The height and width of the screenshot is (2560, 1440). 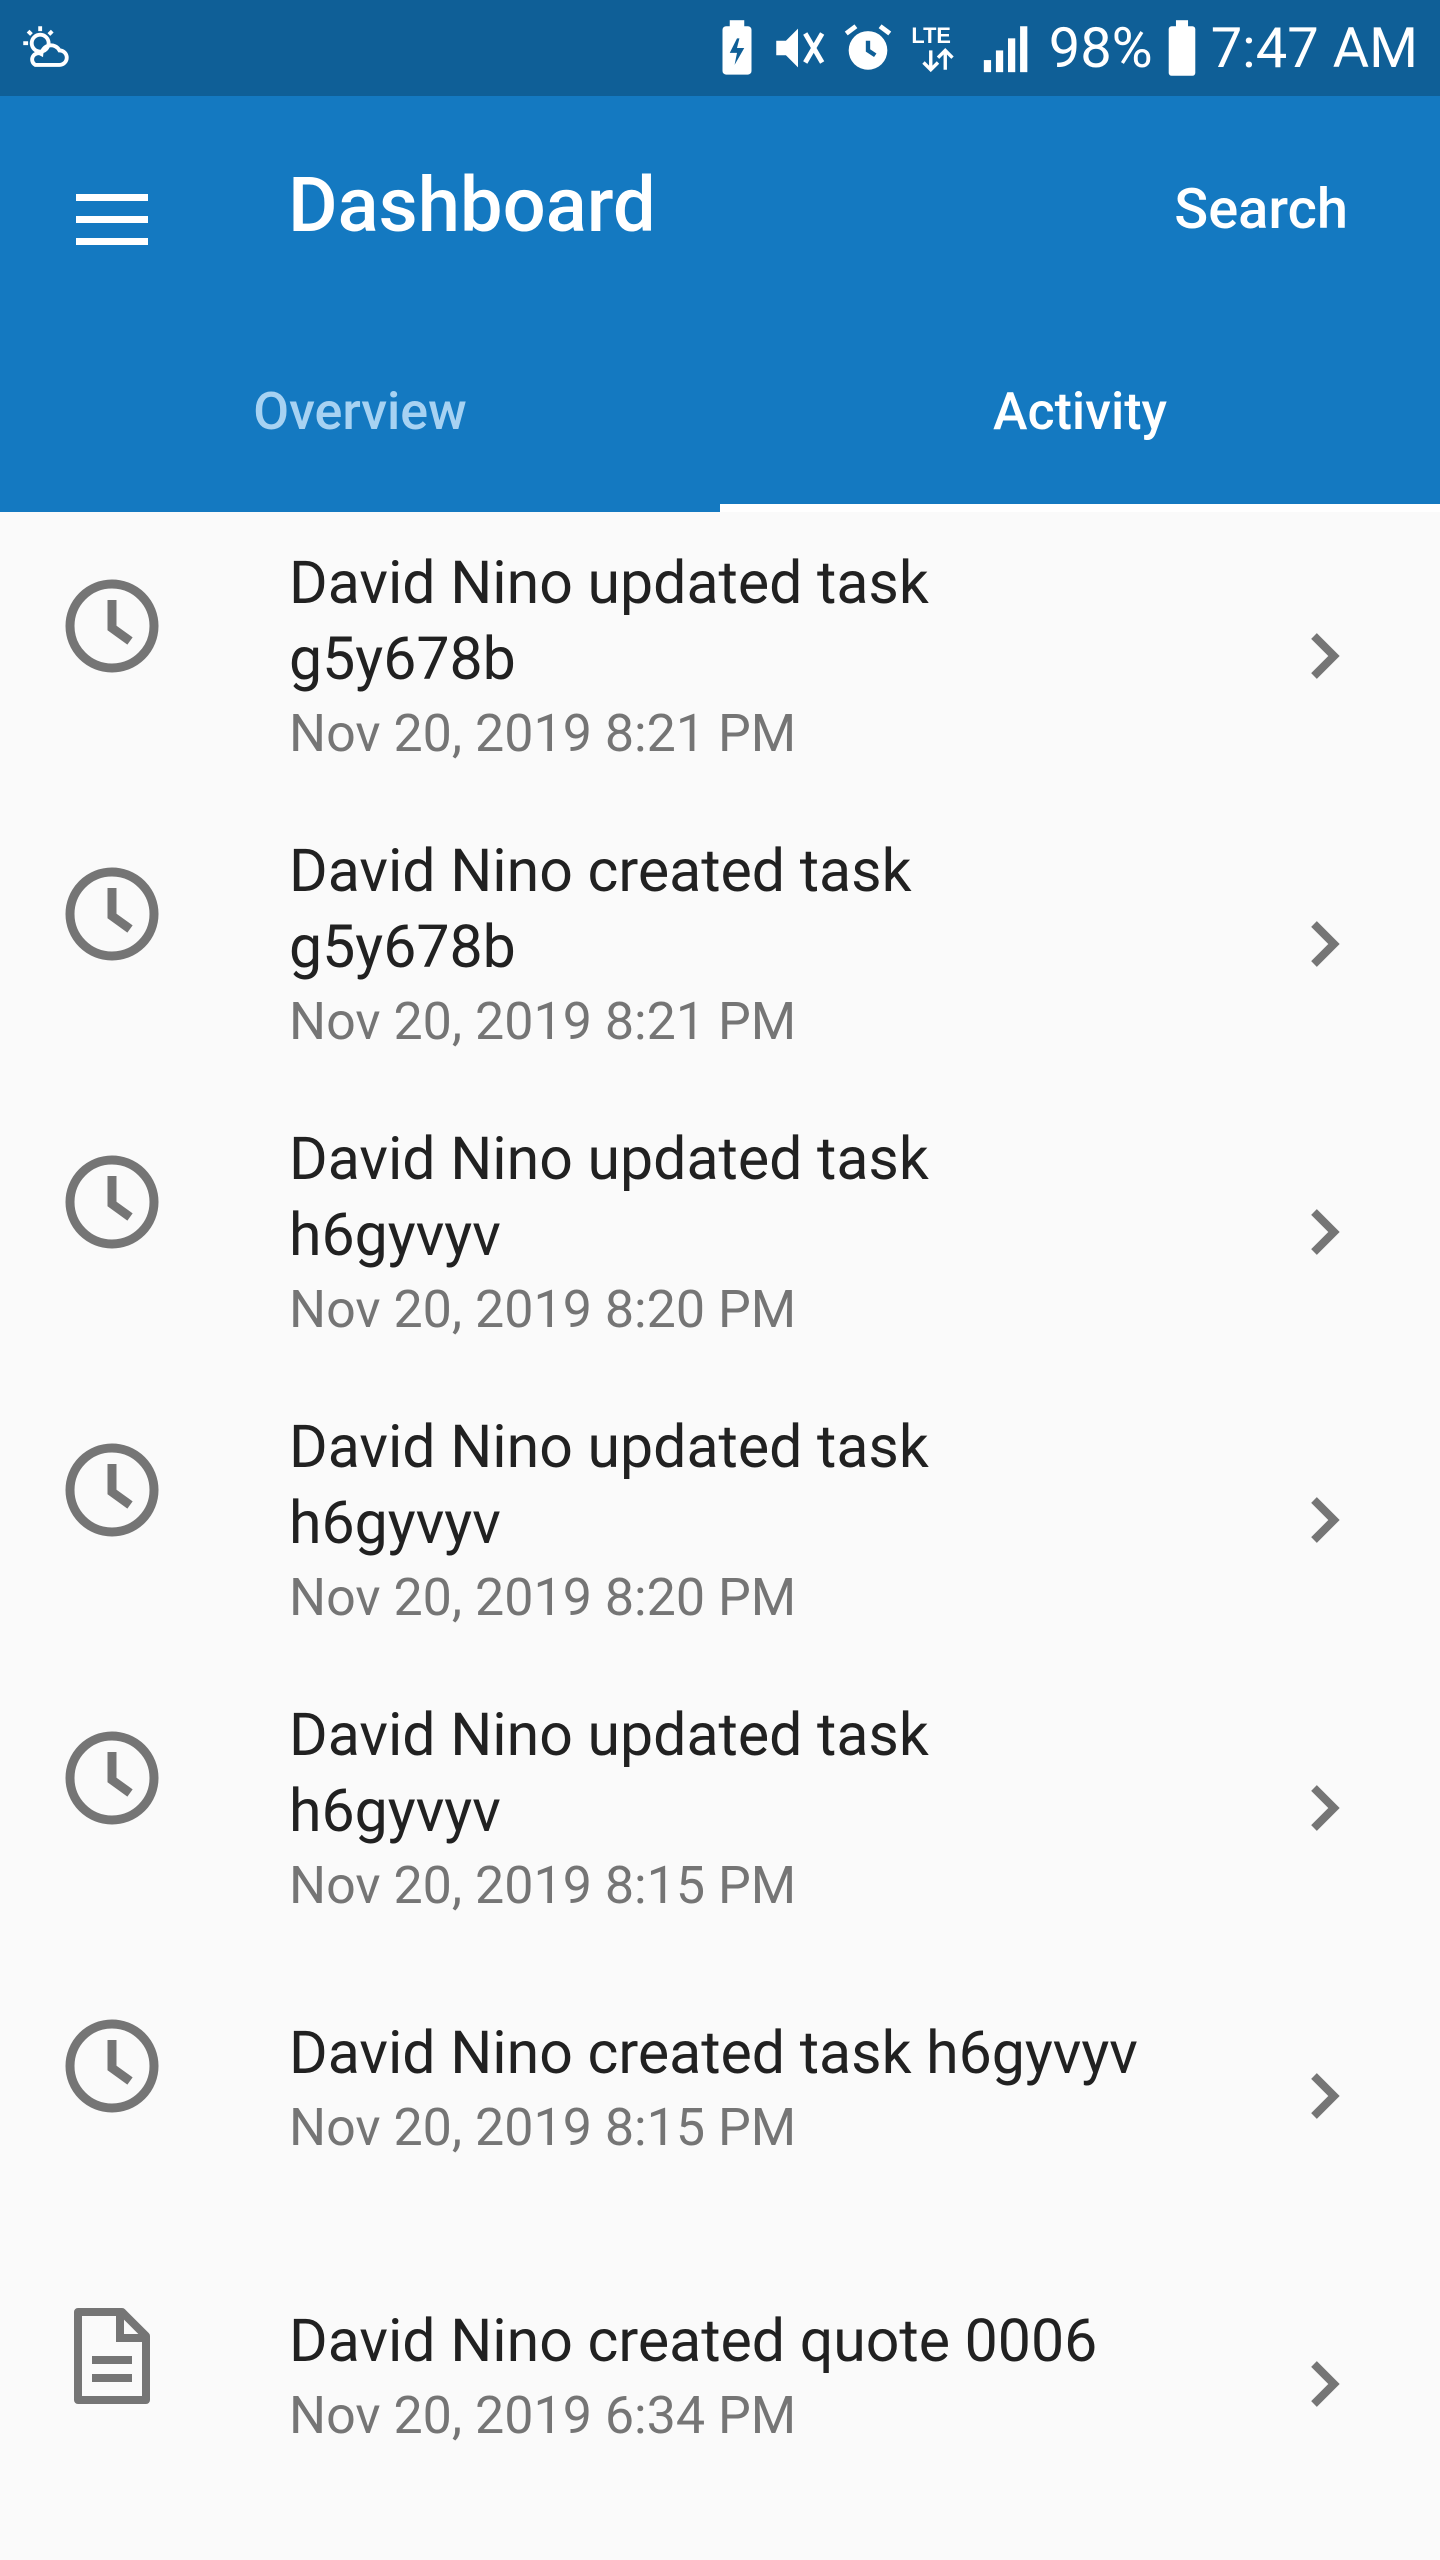 I want to click on clock-time: 7:47 AM, so click(x=1314, y=48).